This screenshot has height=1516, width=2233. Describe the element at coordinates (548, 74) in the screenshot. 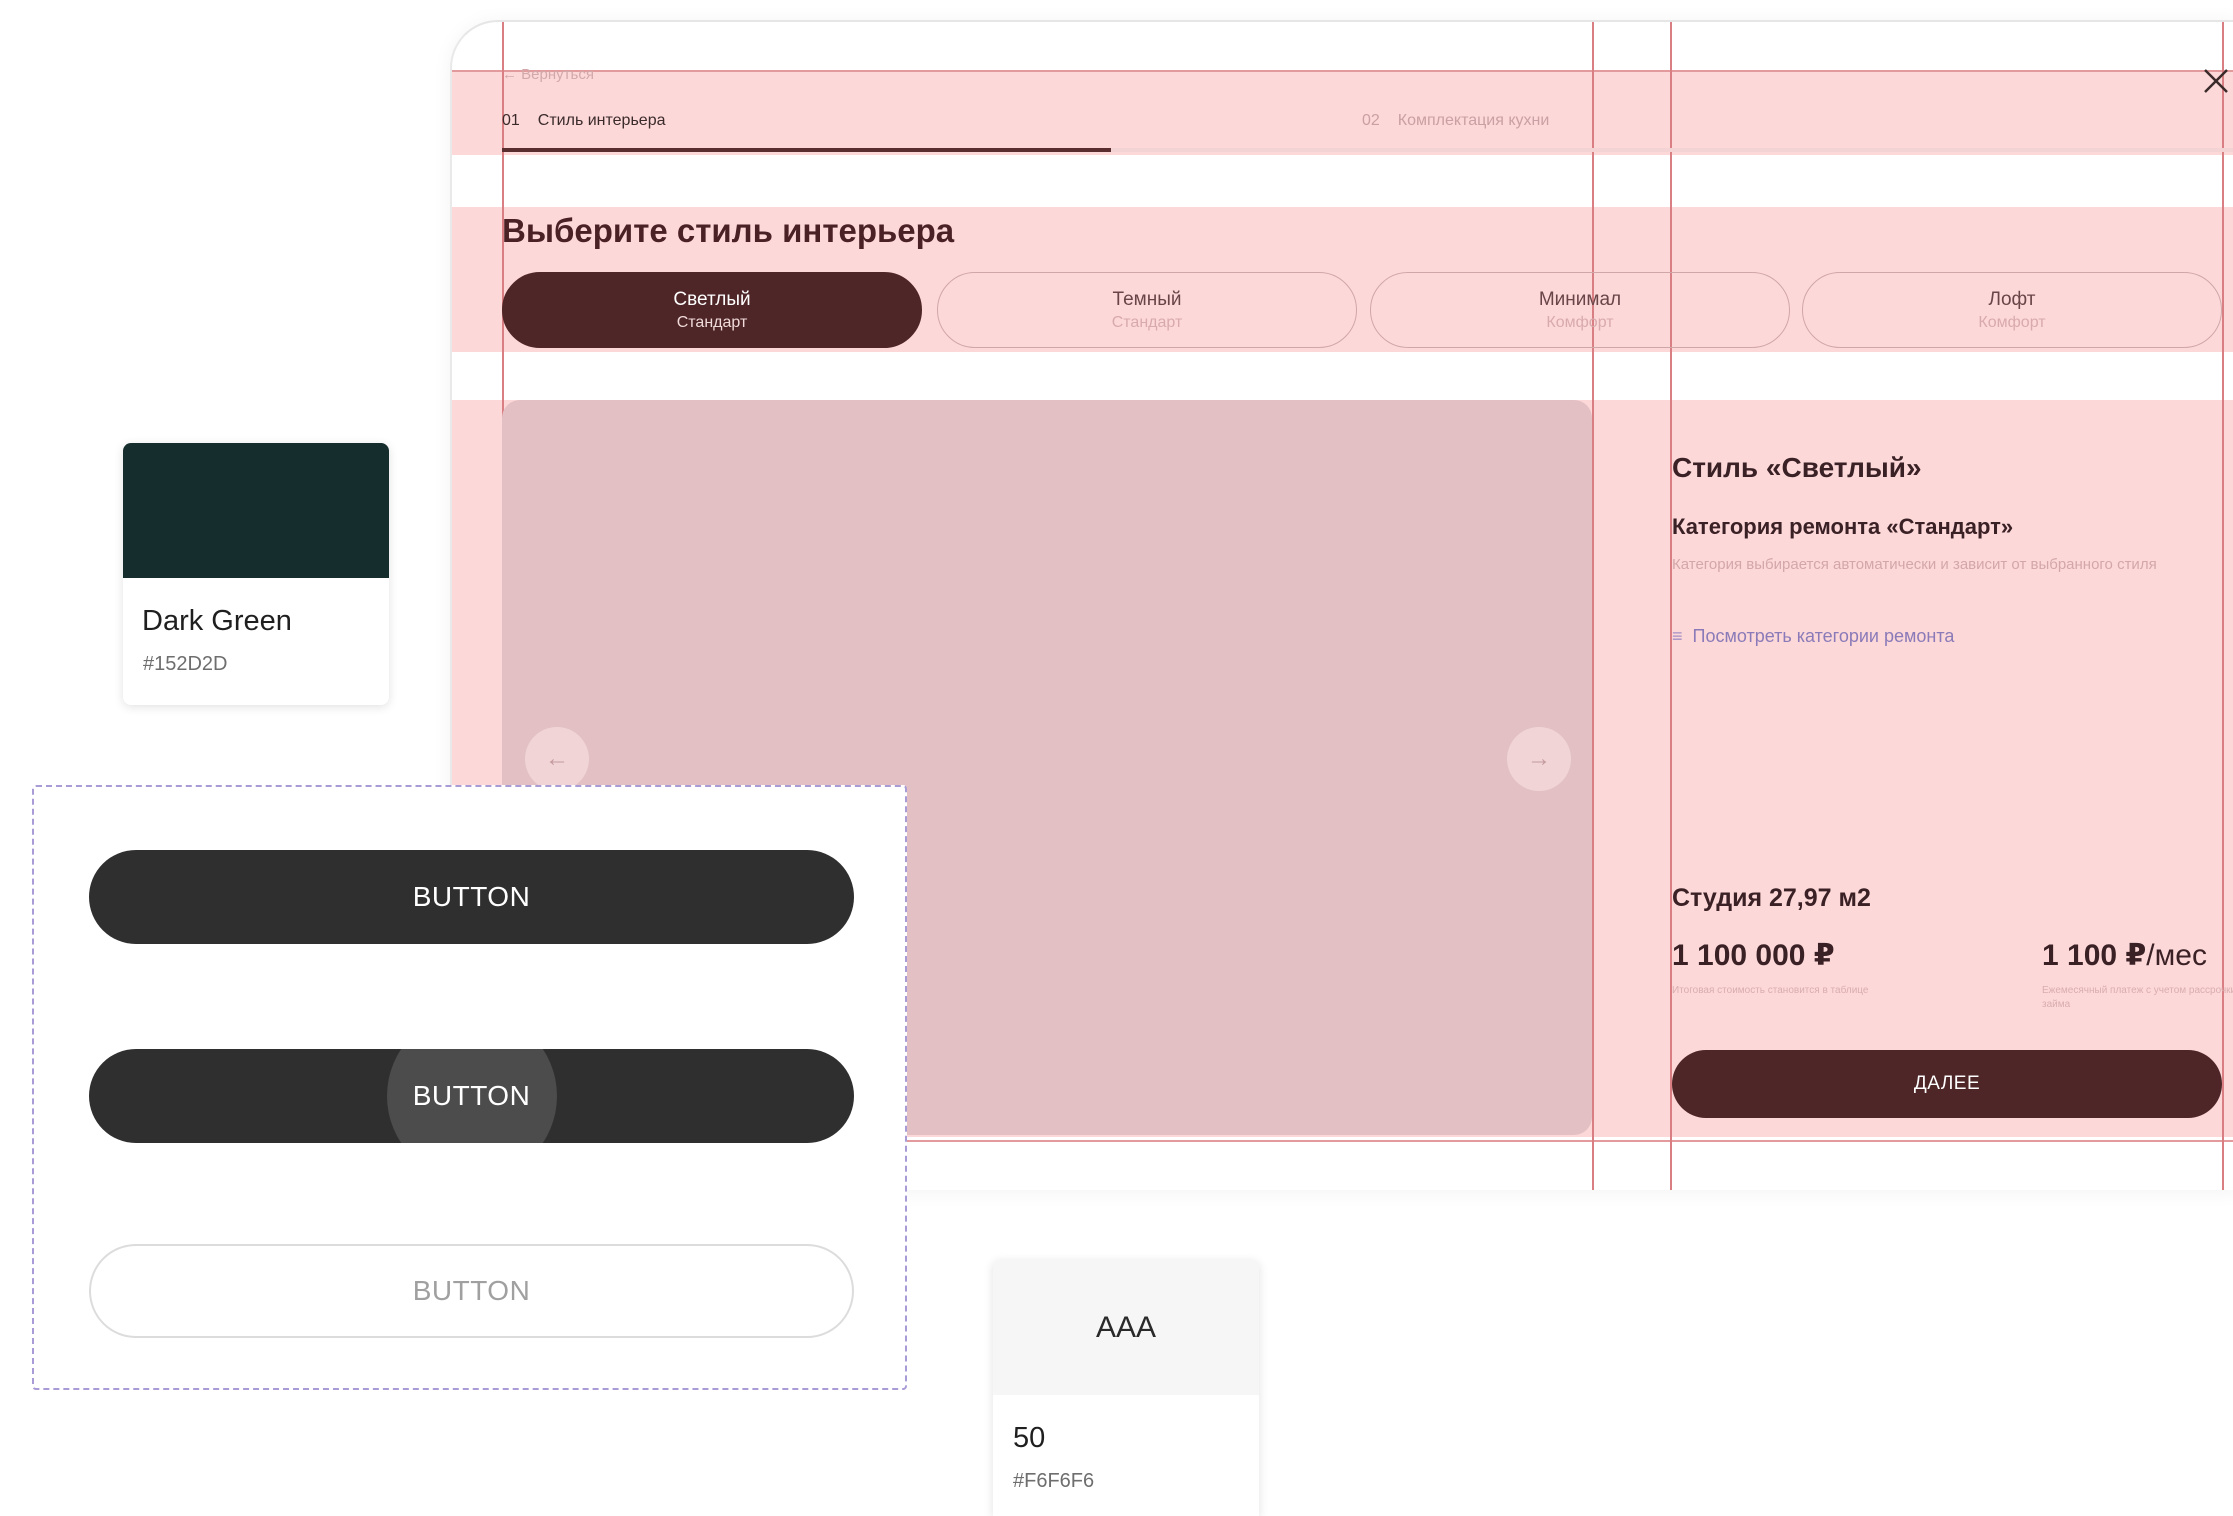

I see `back-link: ← Вернуться` at that location.